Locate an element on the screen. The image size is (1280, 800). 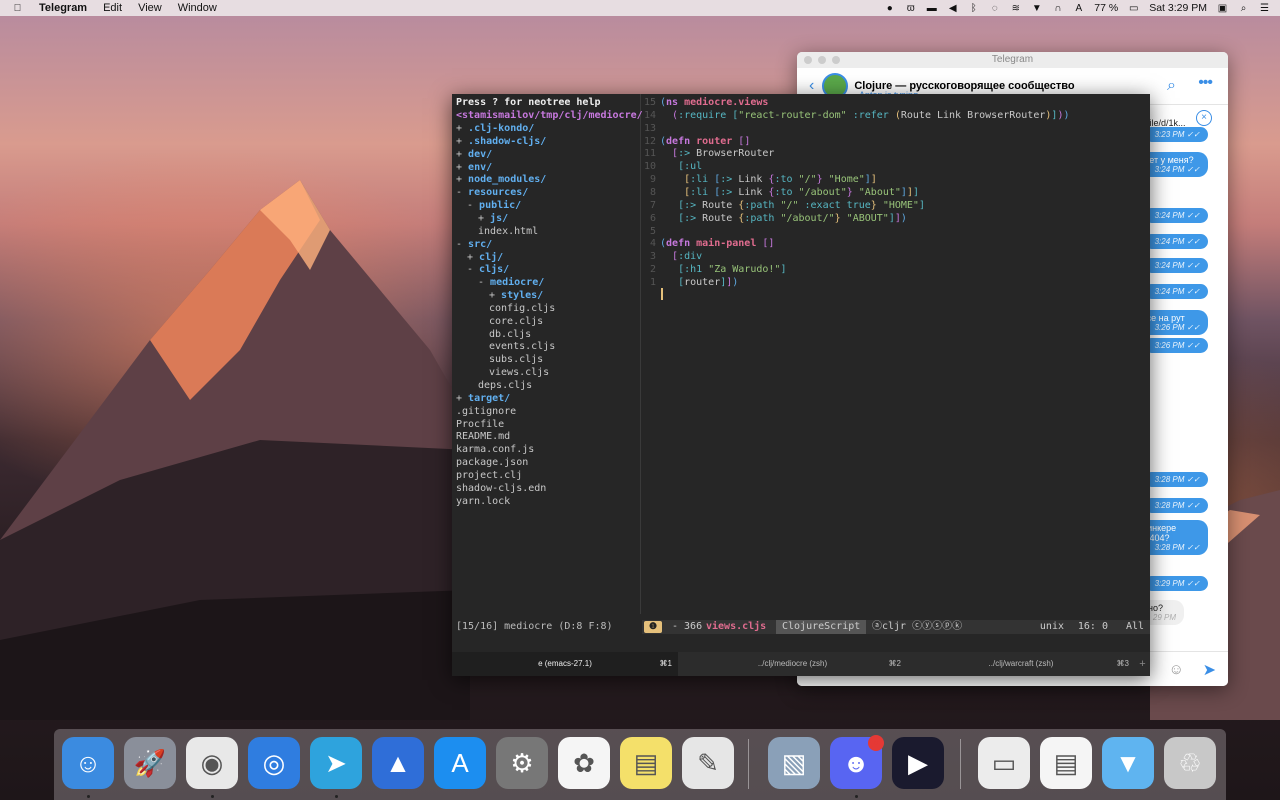
wifi-icon: ≋ is located at coordinates (1015, 8).